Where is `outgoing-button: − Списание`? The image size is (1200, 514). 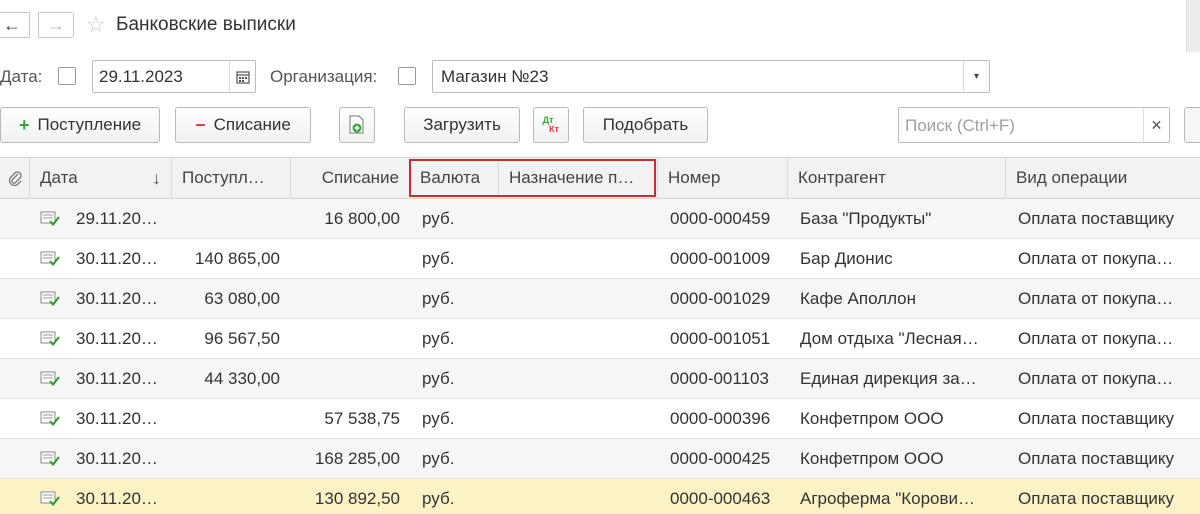
outgoing-button: − Списание is located at coordinates (243, 125).